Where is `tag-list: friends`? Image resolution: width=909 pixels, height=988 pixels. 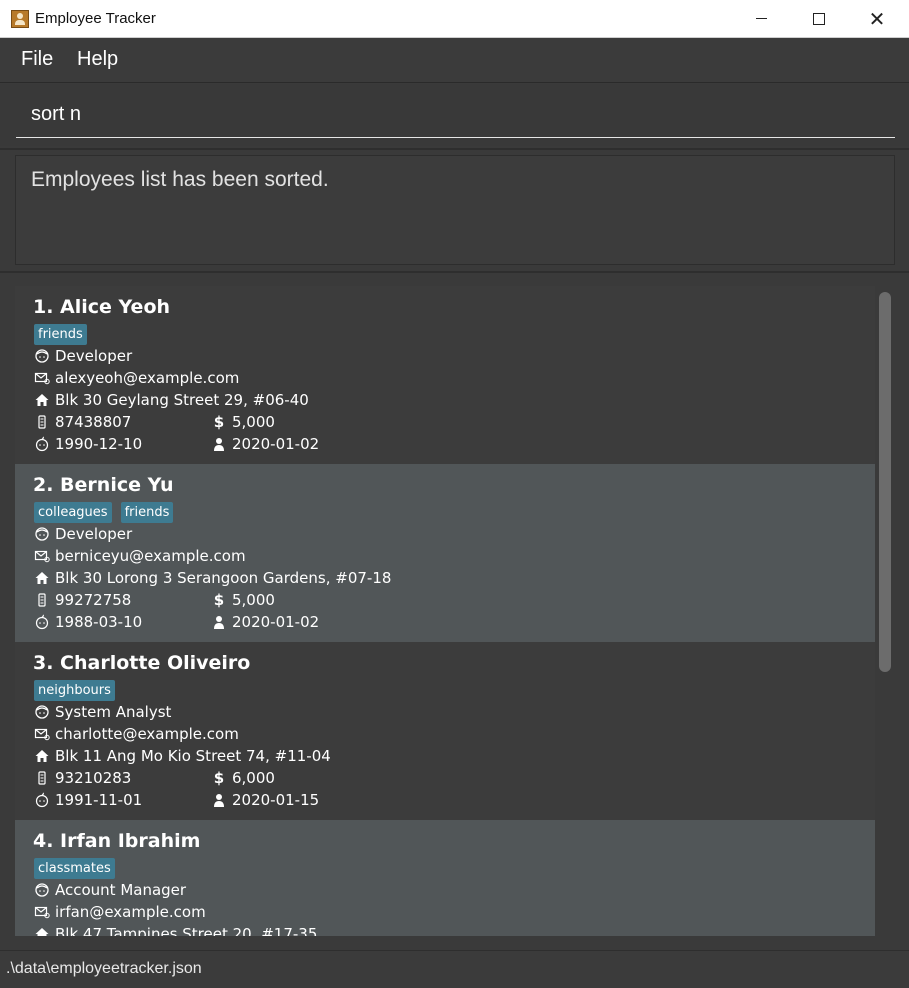
tag-list: friends is located at coordinates (60, 334).